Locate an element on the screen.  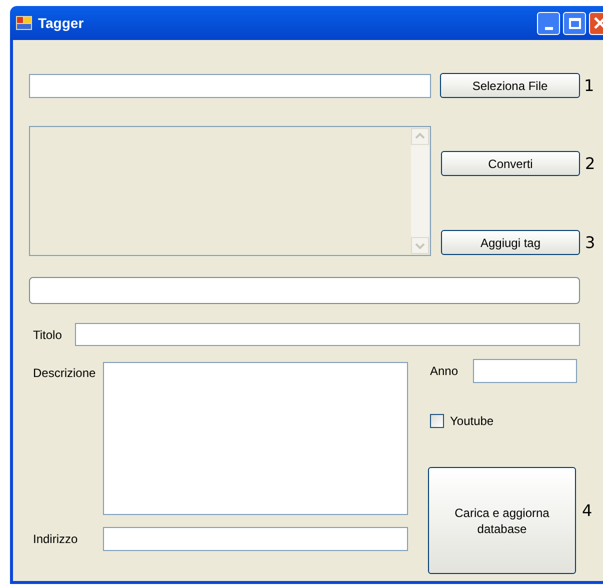
convert-button: Converti is located at coordinates (510, 163).